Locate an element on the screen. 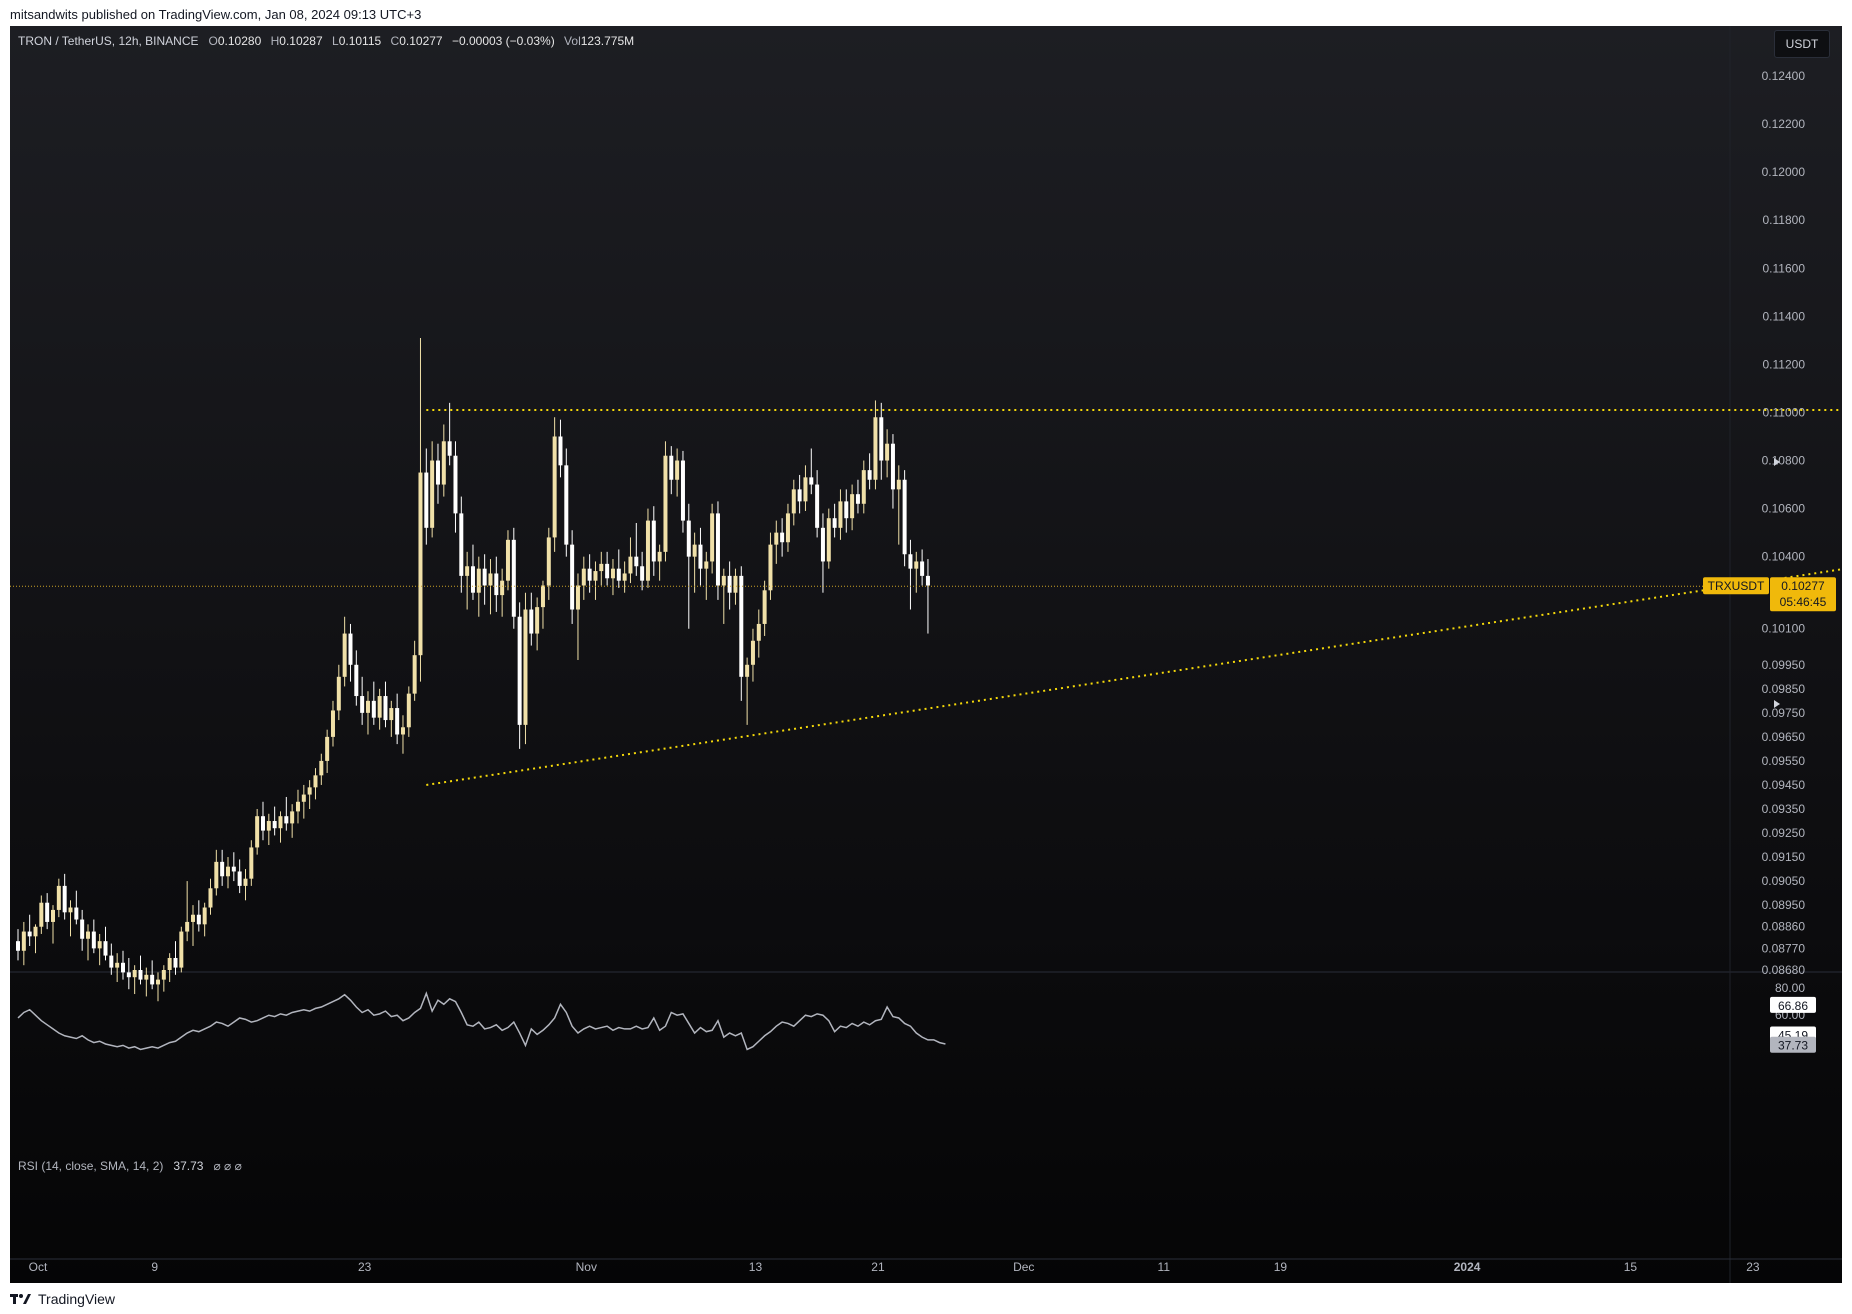 This screenshot has height=1314, width=1852. time-axis-label: 15 is located at coordinates (1631, 1267).